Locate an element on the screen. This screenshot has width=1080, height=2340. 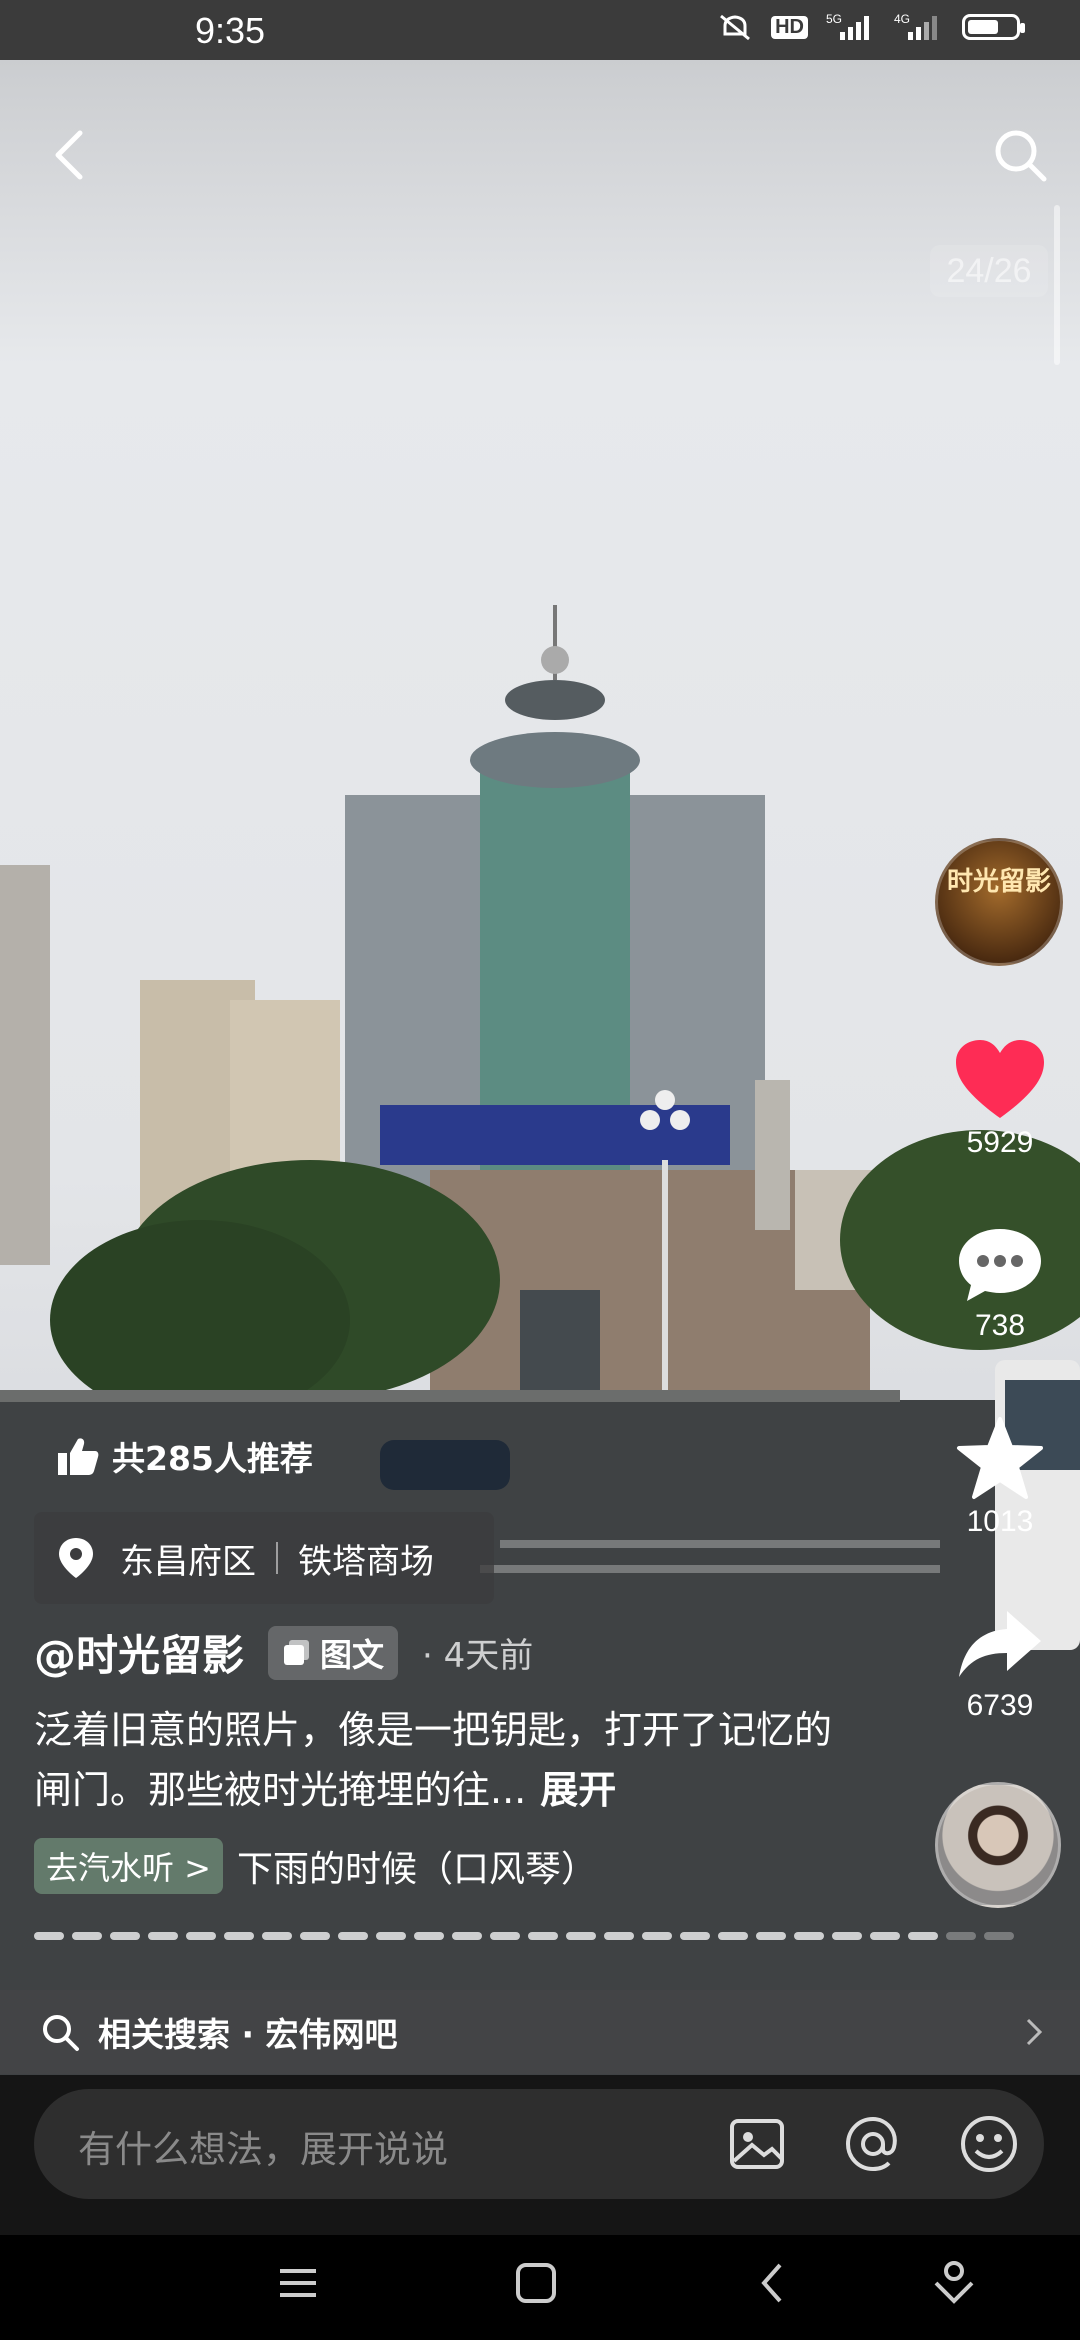
author-avatar: 时光留影 is located at coordinates (999, 902).